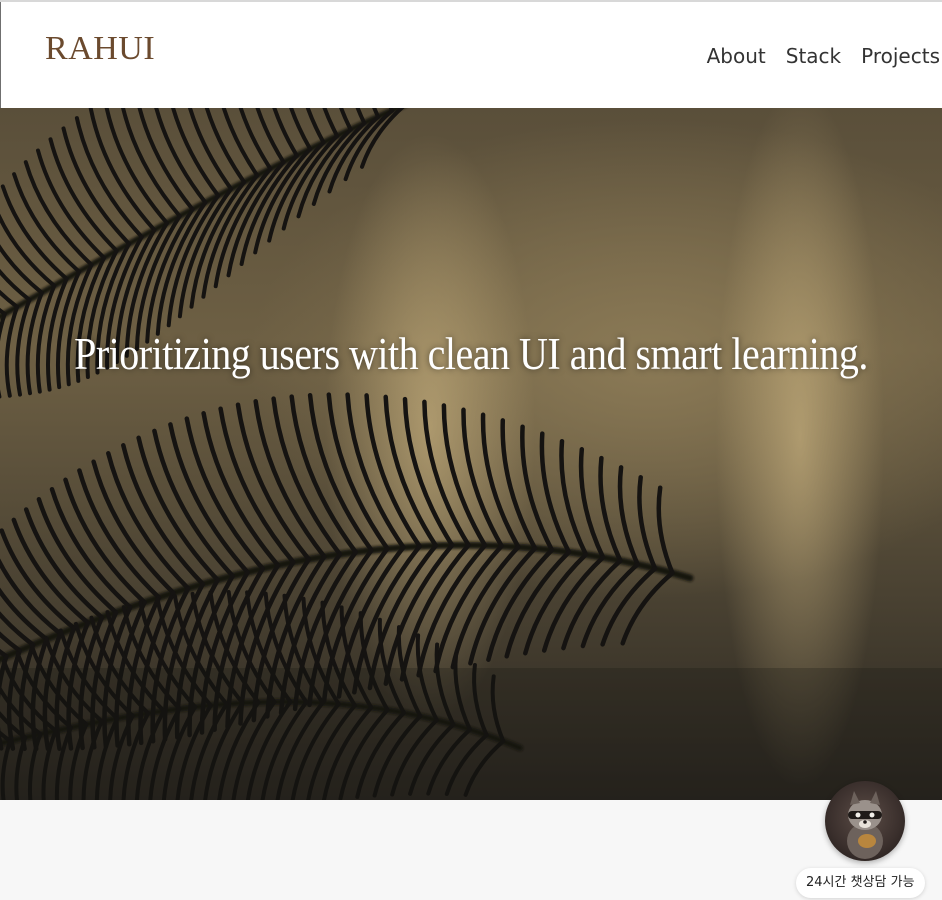  What do you see at coordinates (471, 55) in the screenshot?
I see `site-header: RAHUI About Stack Projects` at bounding box center [471, 55].